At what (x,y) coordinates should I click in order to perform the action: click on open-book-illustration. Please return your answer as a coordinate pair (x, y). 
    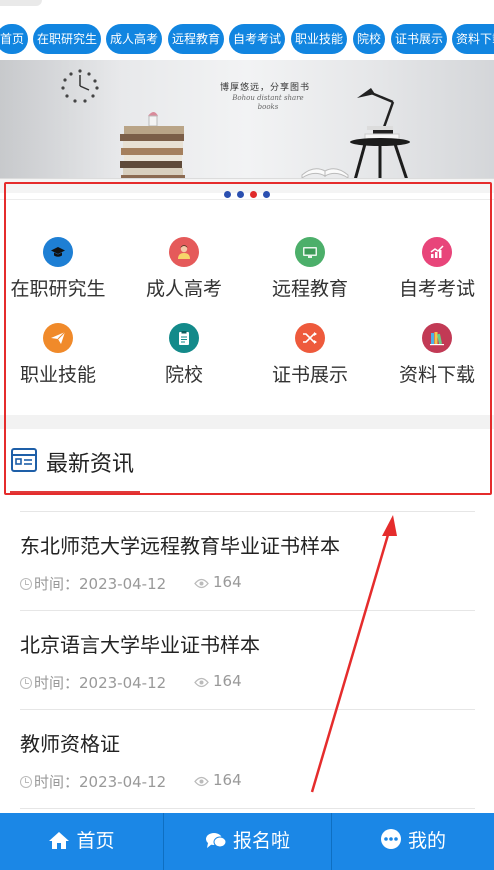
    Looking at the image, I should click on (325, 173).